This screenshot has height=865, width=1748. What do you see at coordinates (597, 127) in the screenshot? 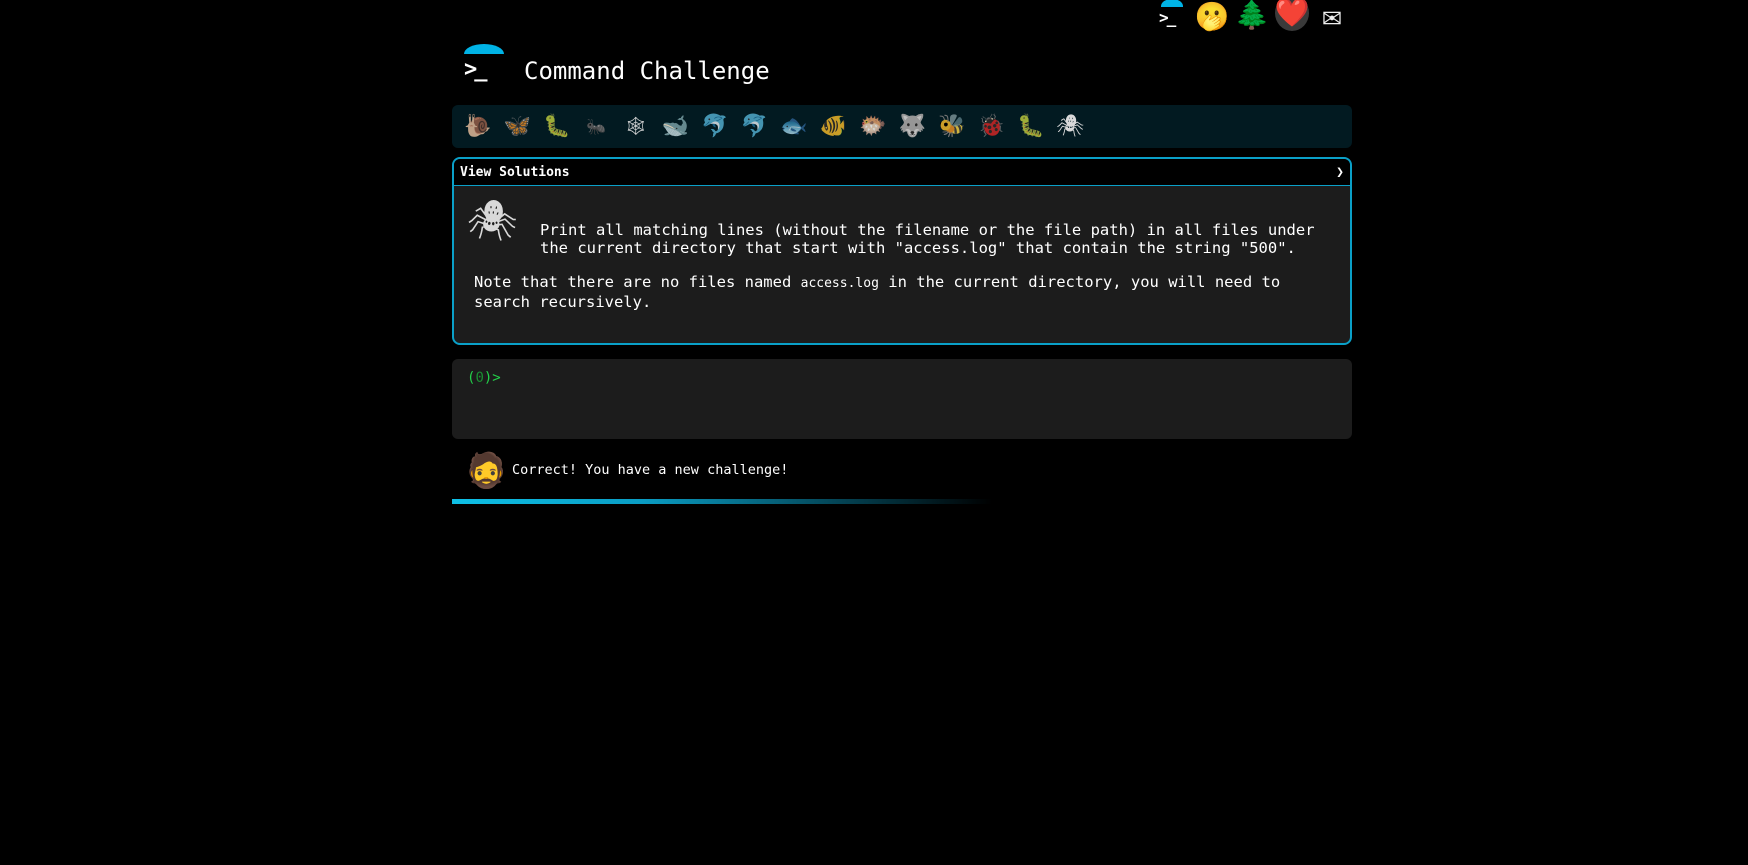
I see `ant-icon: 🐜` at bounding box center [597, 127].